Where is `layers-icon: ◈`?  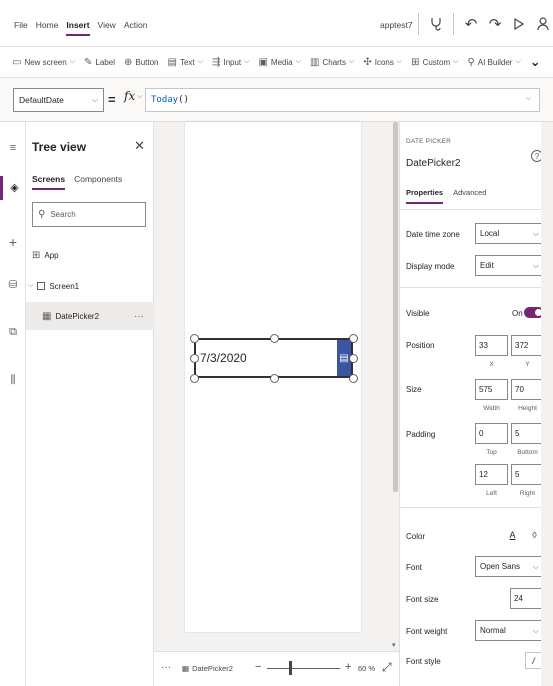 layers-icon: ◈ is located at coordinates (13, 188).